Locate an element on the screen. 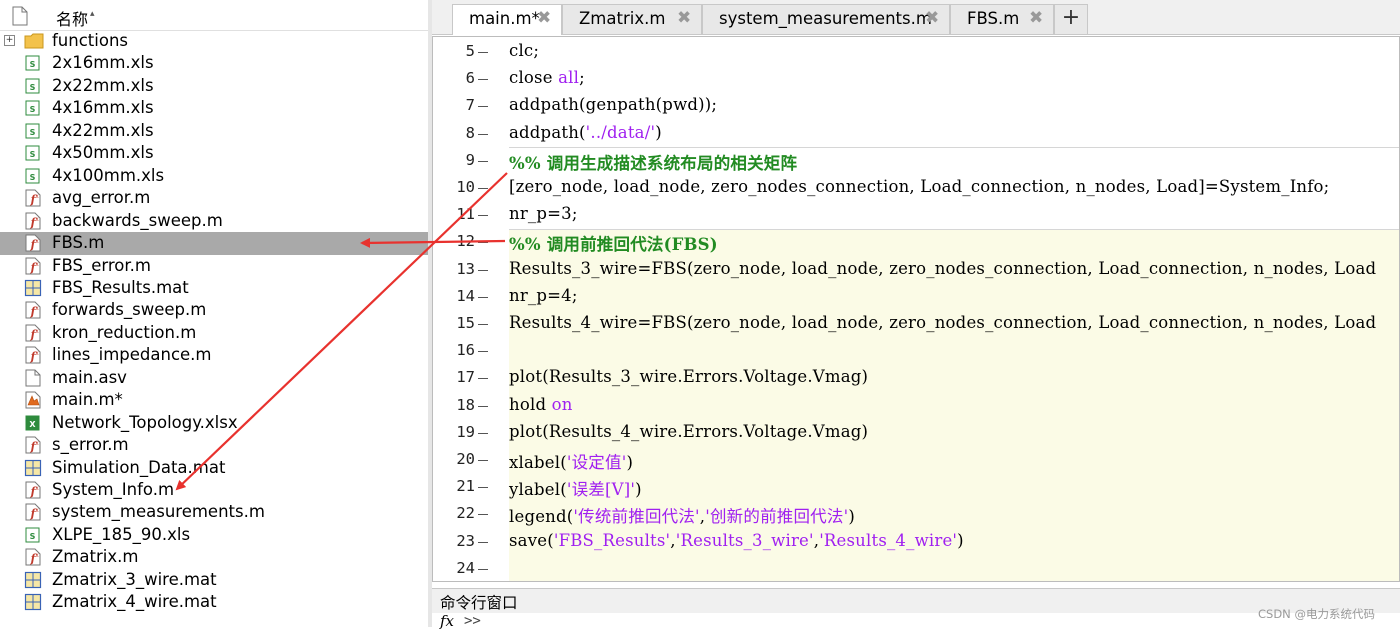  file-row: FBS_Results.mat is located at coordinates (214, 288).